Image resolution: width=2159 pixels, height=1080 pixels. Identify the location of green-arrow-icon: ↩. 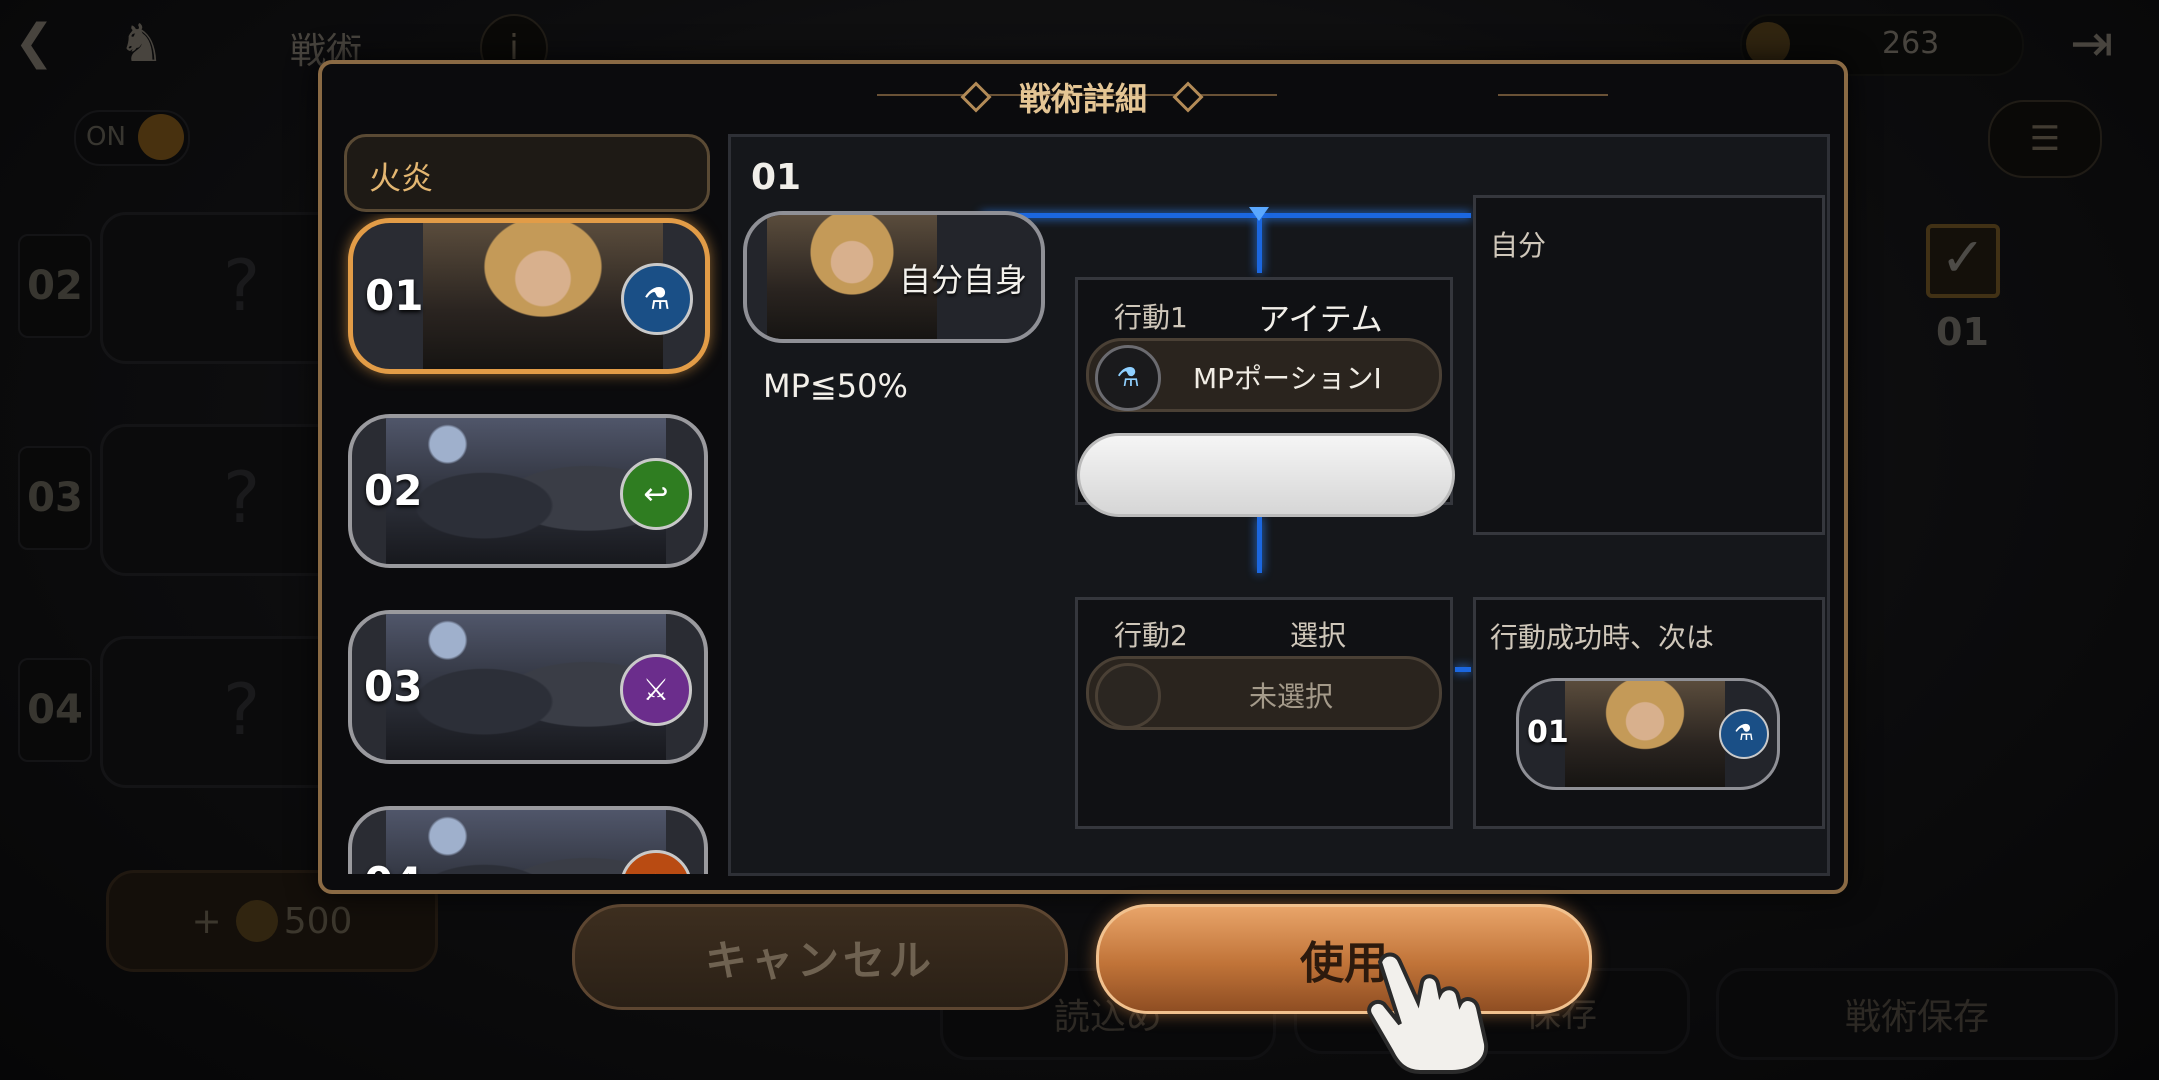
(656, 494).